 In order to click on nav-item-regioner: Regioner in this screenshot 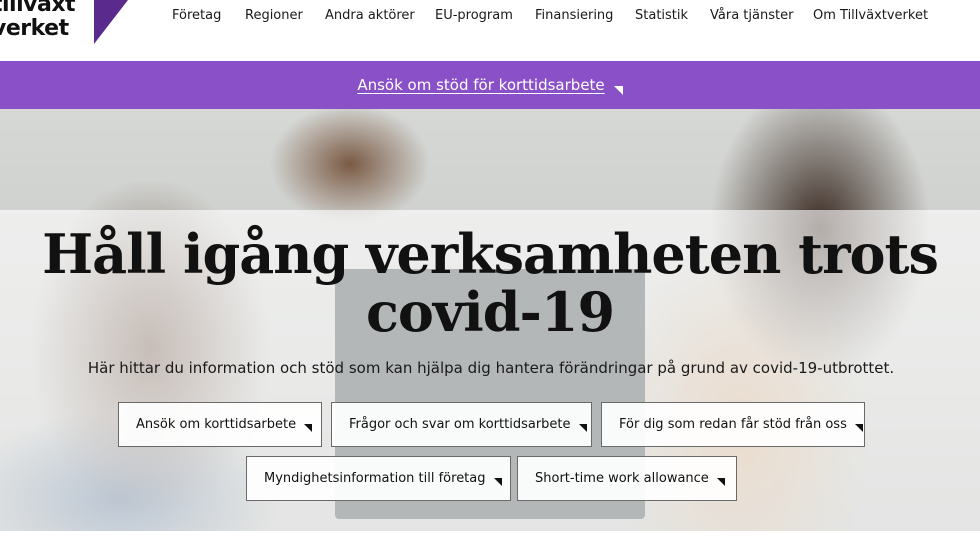, I will do `click(285, 16)`.